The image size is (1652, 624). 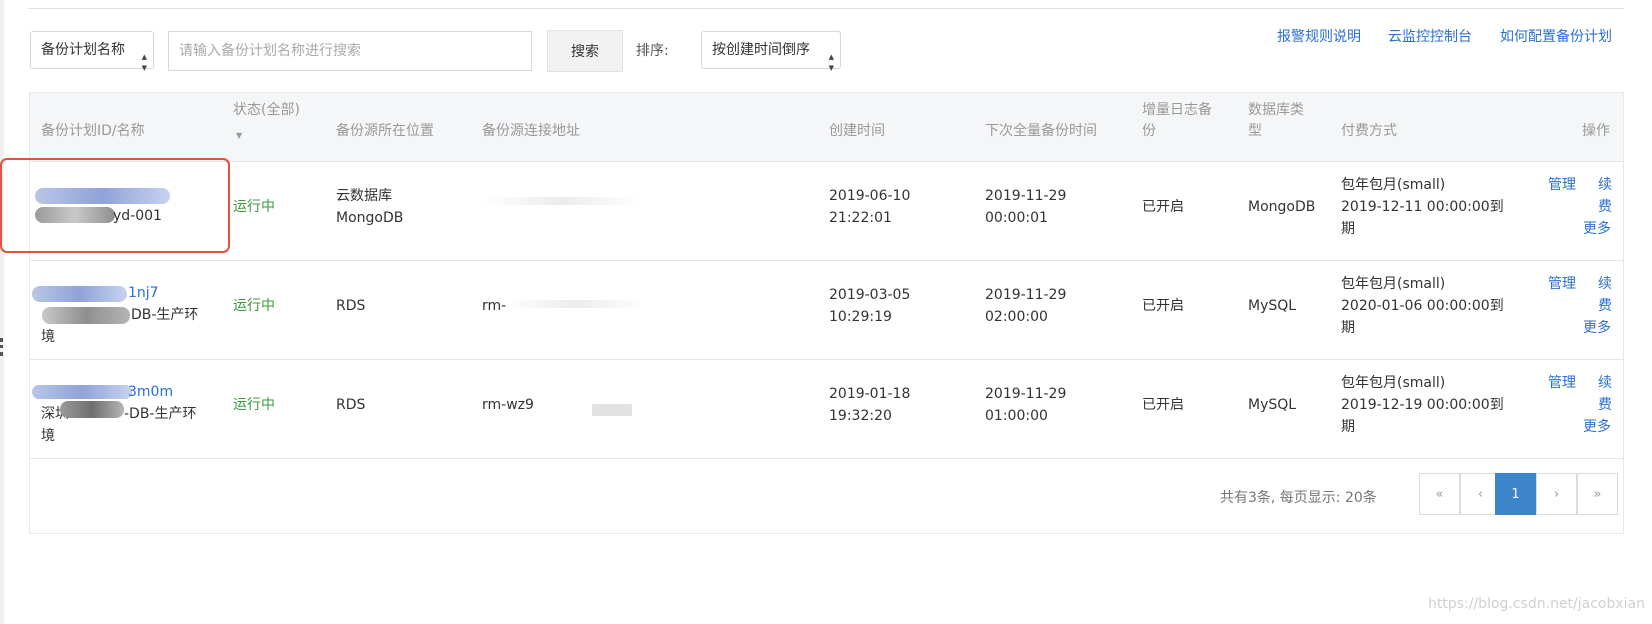 I want to click on billing-line2: 2019-12-19 00:00:00到, so click(x=1422, y=405).